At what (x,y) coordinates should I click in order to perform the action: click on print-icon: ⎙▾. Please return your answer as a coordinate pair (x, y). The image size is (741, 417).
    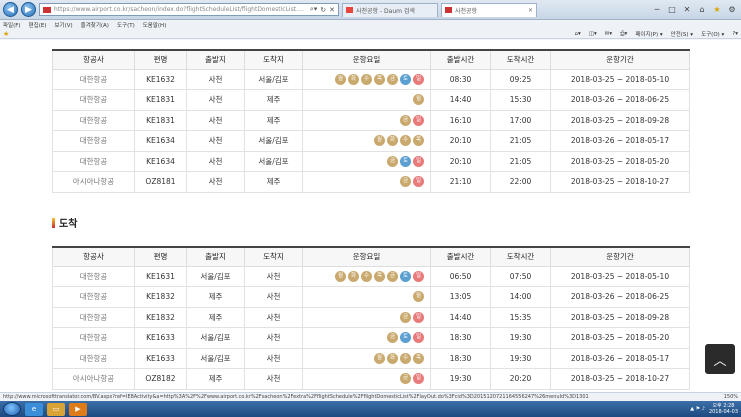
    Looking at the image, I should click on (623, 34).